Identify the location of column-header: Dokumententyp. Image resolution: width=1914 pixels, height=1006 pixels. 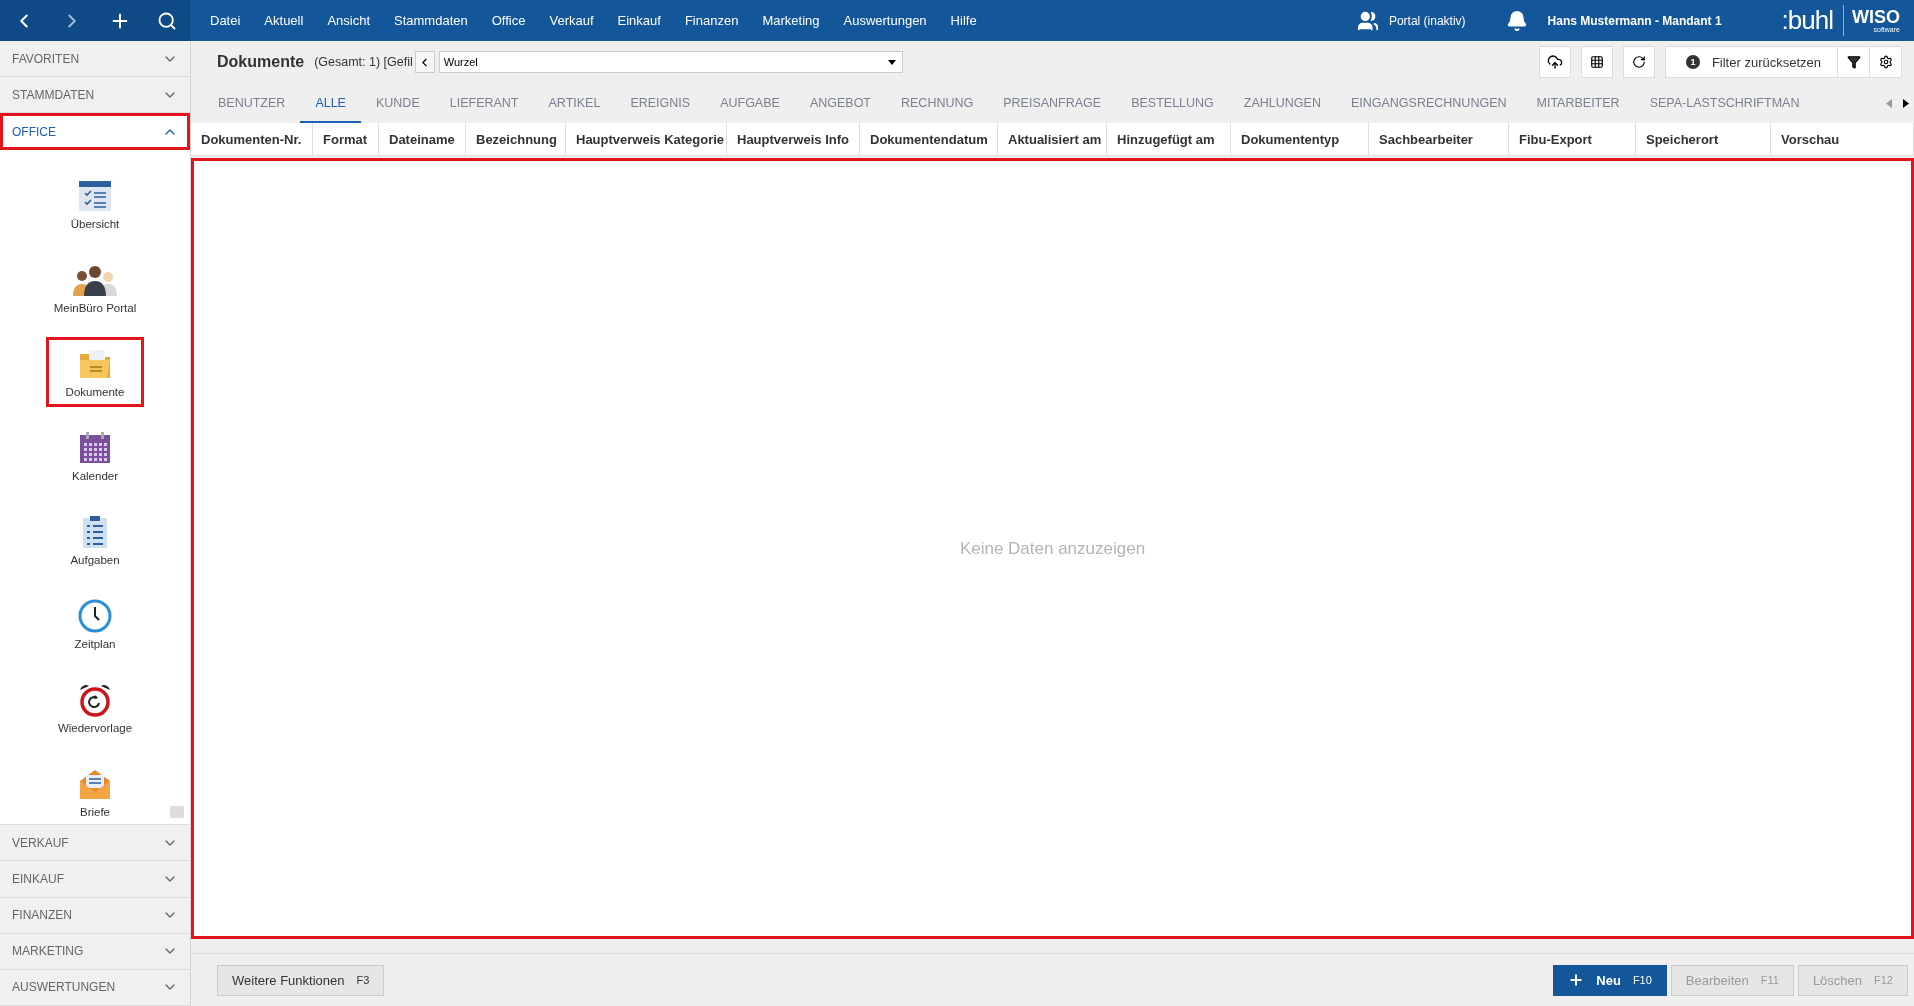
(1300, 139).